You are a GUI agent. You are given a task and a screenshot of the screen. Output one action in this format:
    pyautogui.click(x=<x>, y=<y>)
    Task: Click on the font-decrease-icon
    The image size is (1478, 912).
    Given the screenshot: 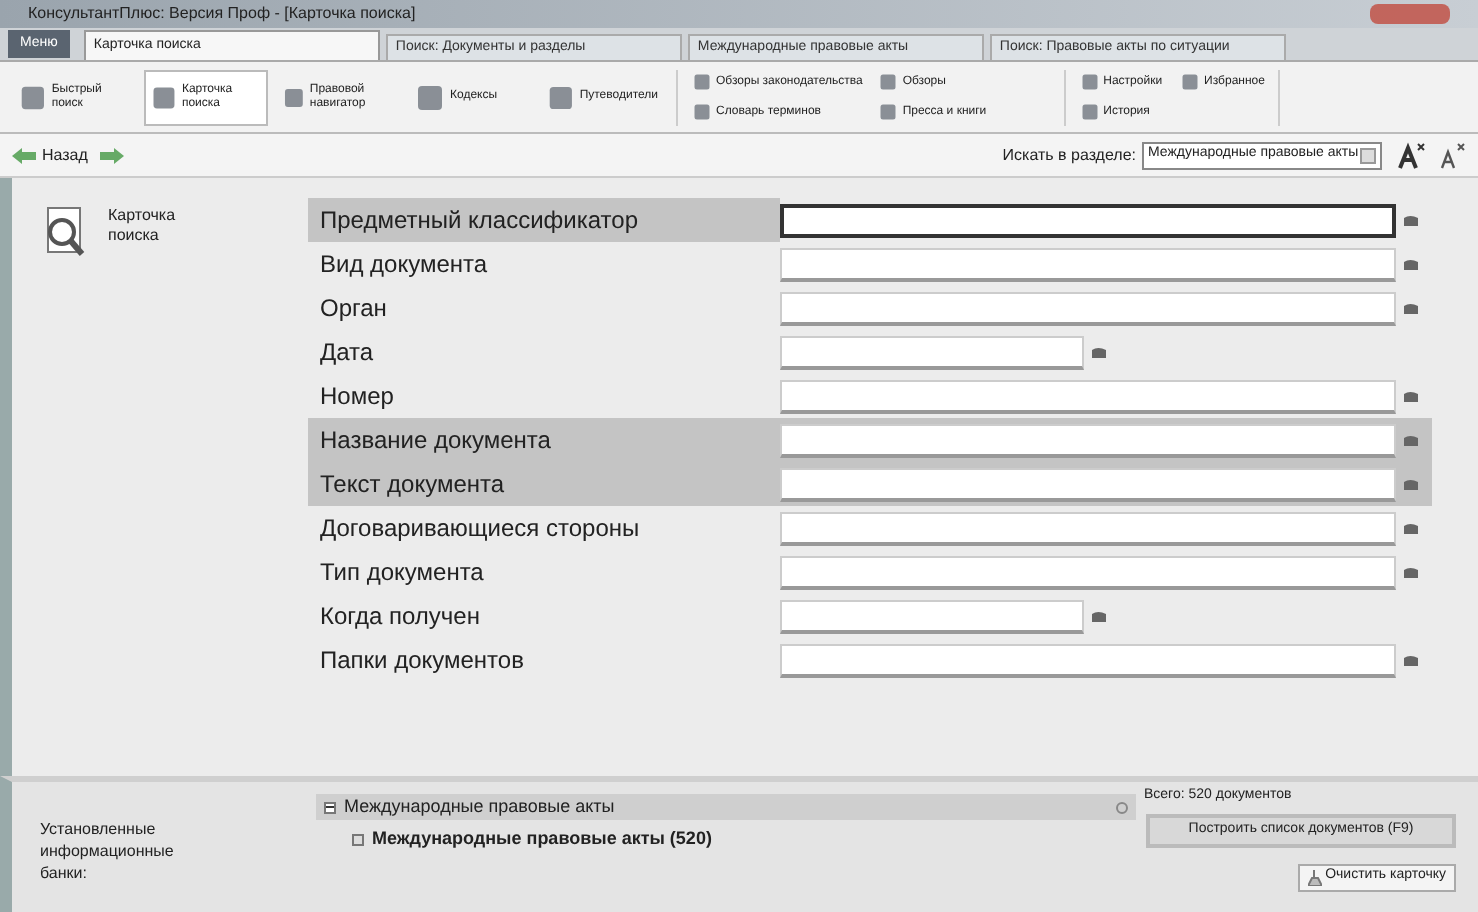 What is the action you would take?
    pyautogui.click(x=1452, y=155)
    